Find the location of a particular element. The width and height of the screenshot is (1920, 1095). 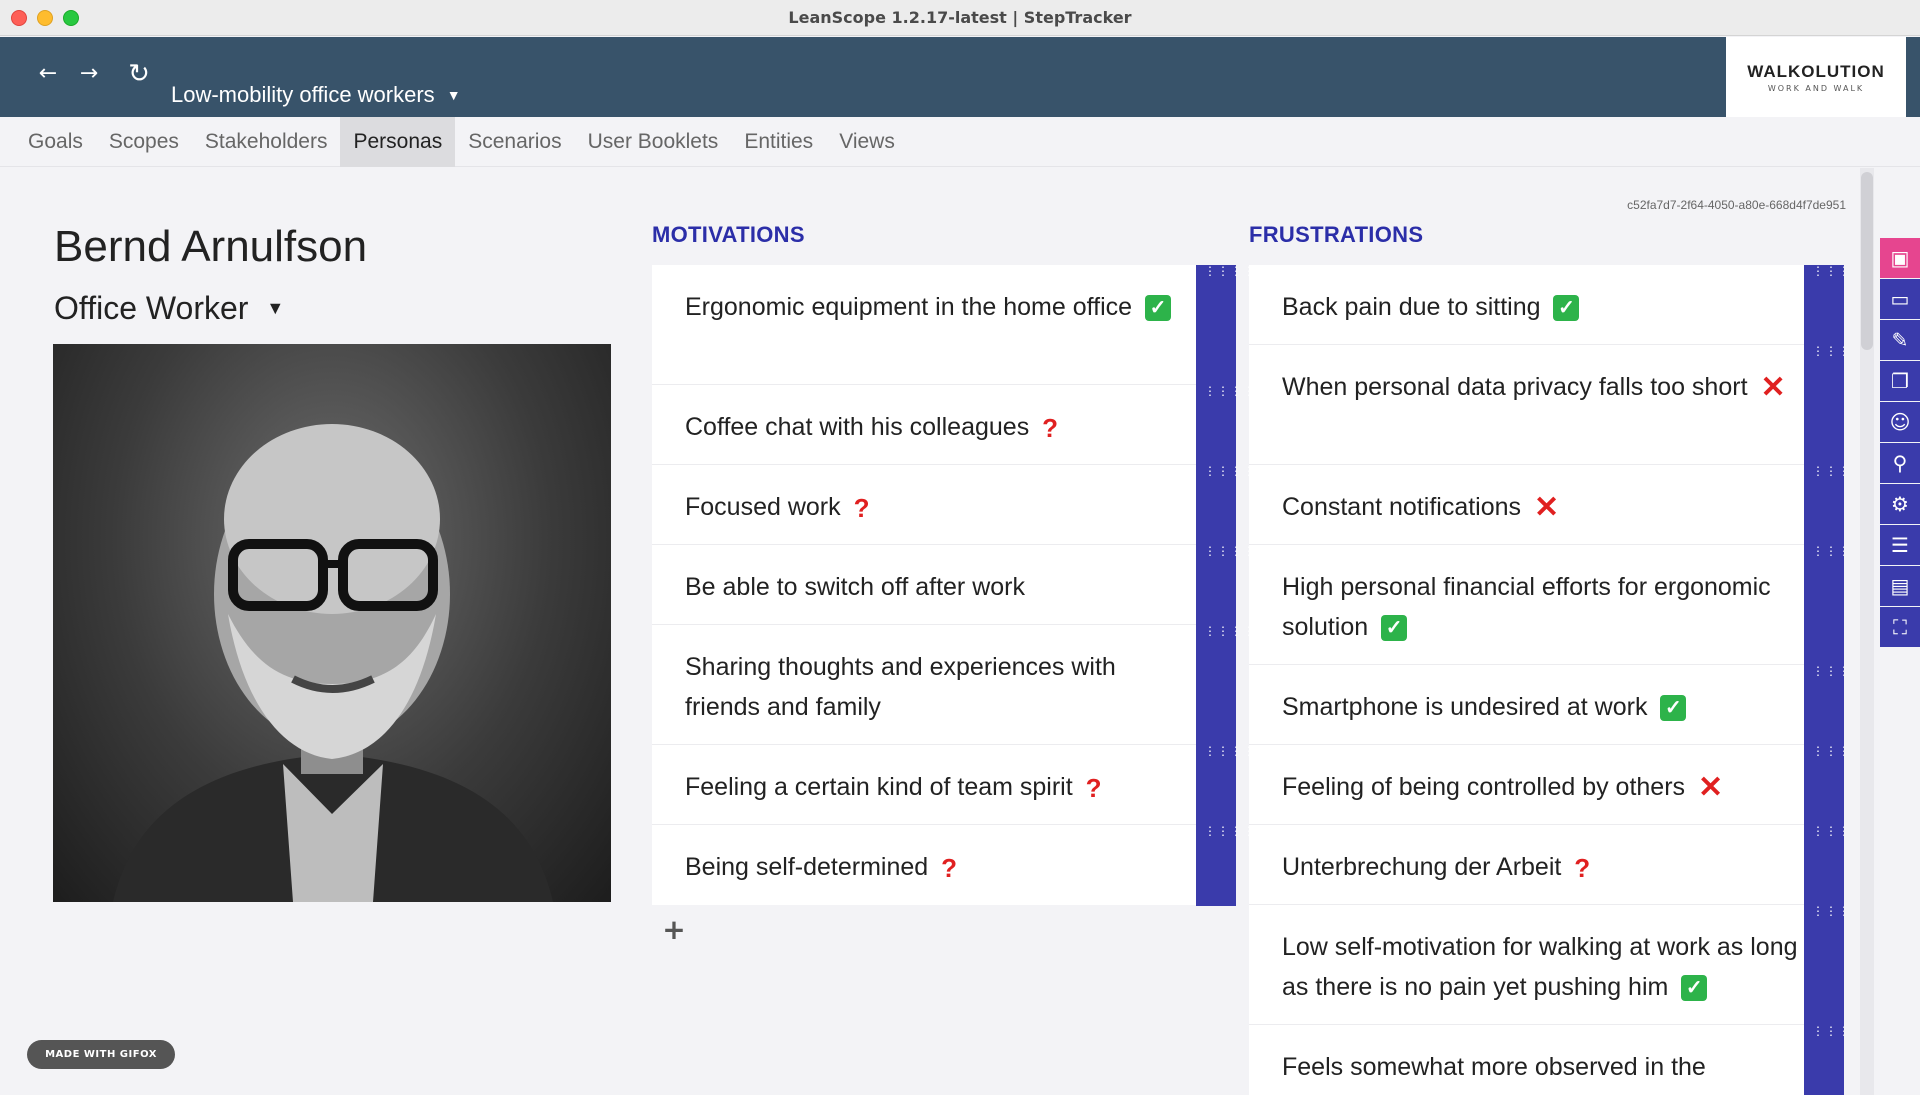

tab-scopes: Scopes is located at coordinates (144, 142).